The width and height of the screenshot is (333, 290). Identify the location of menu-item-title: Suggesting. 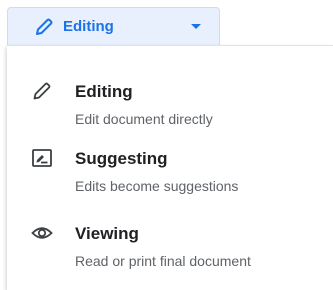
(121, 158).